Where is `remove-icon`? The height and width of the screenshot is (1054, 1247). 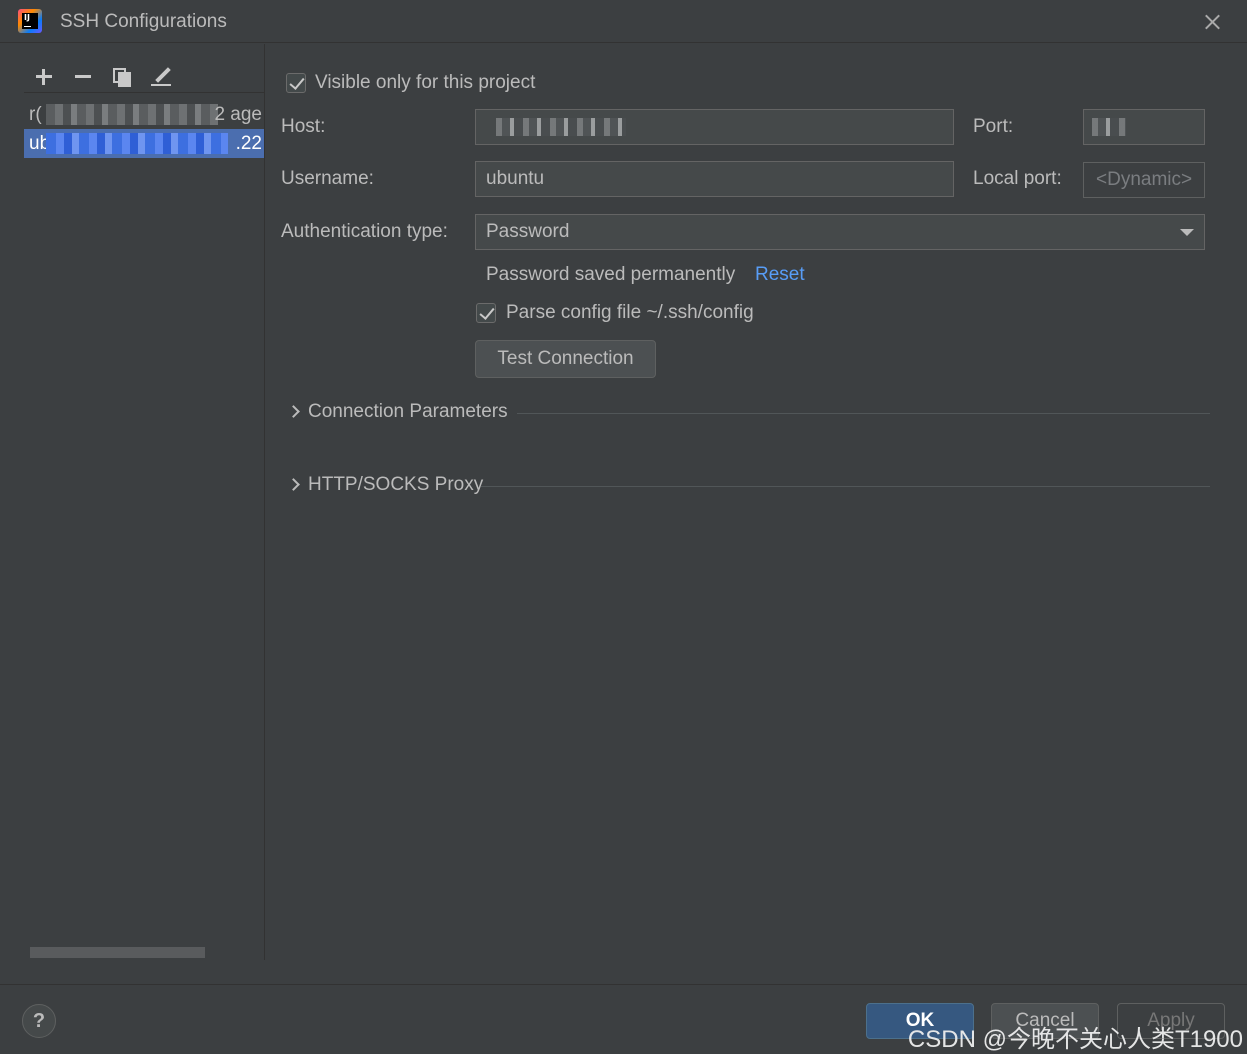
remove-icon is located at coordinates (83, 76).